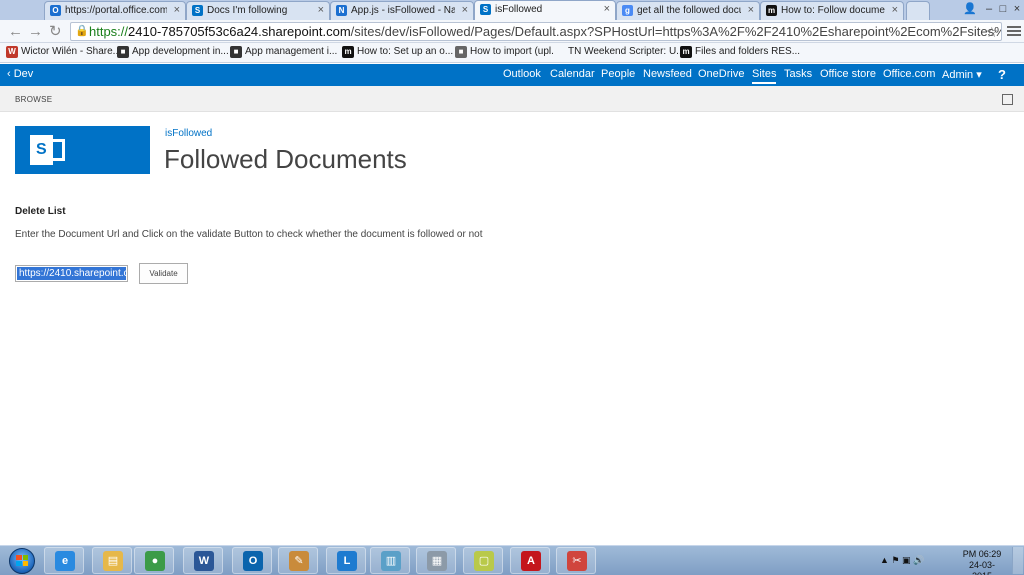 This screenshot has width=1024, height=575. I want to click on tab-title: Docs I'm following, so click(247, 10).